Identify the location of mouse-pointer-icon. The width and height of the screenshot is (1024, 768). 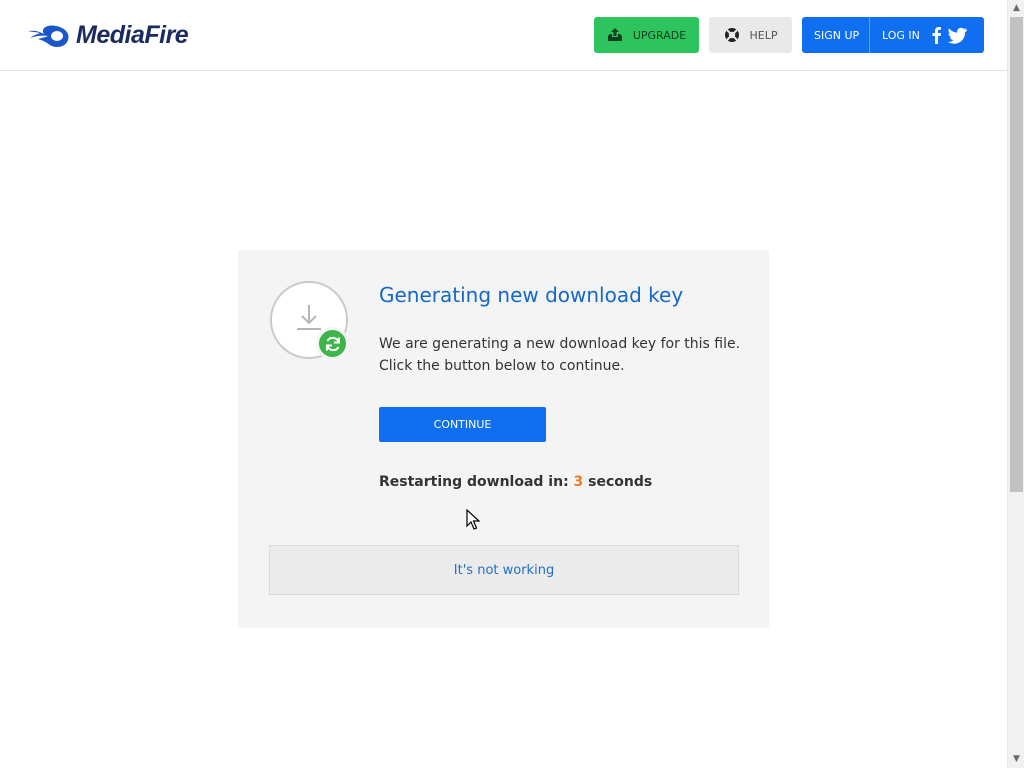
(473, 519).